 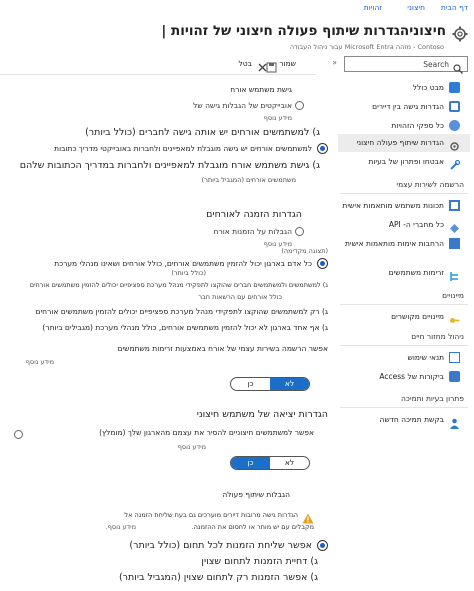 I want to click on discard-button: בטל, so click(x=245, y=64).